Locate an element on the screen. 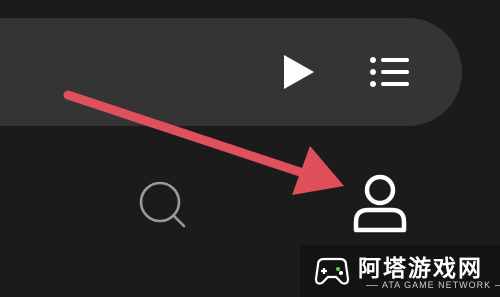 This screenshot has width=500, height=297. watermark-subtitle: ATA GAME NETWORK is located at coordinates (431, 285).